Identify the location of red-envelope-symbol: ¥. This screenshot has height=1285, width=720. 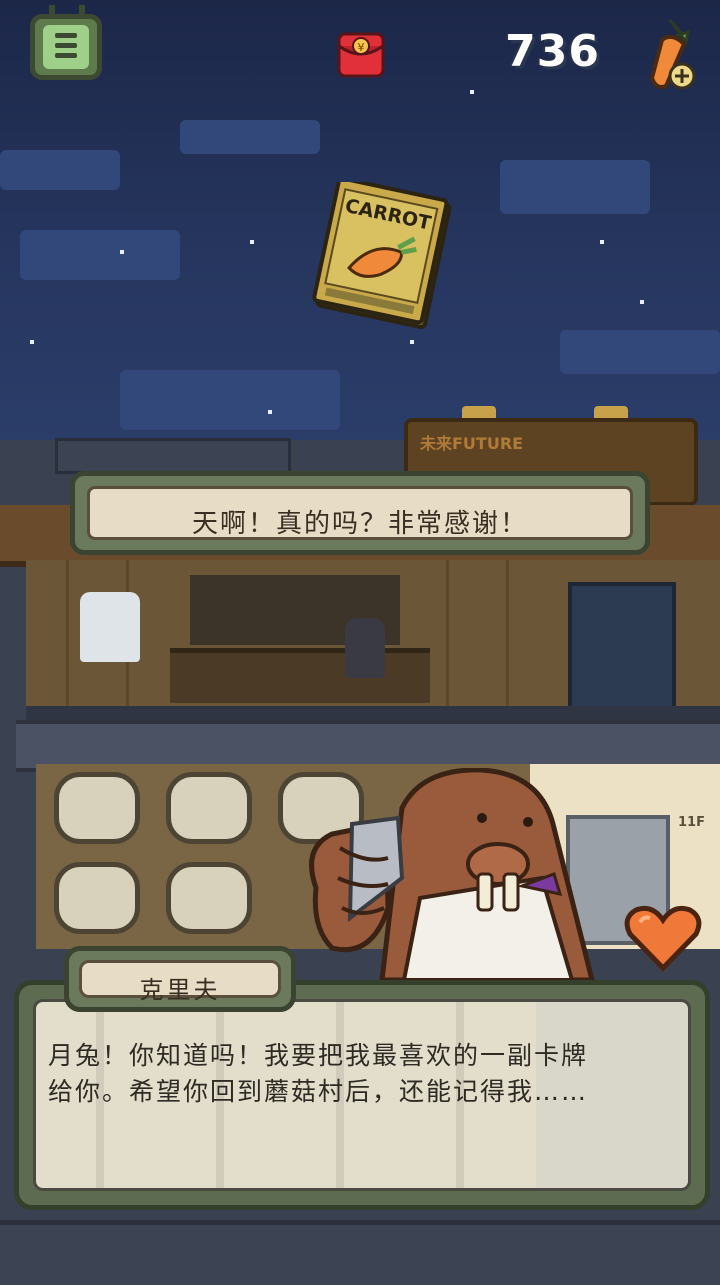
(361, 47).